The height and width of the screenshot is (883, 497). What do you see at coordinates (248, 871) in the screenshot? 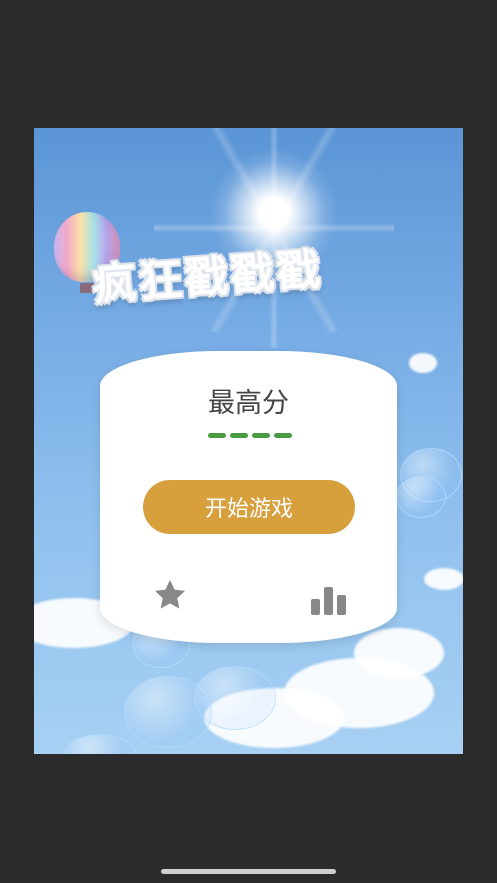
I see `home-indicator` at bounding box center [248, 871].